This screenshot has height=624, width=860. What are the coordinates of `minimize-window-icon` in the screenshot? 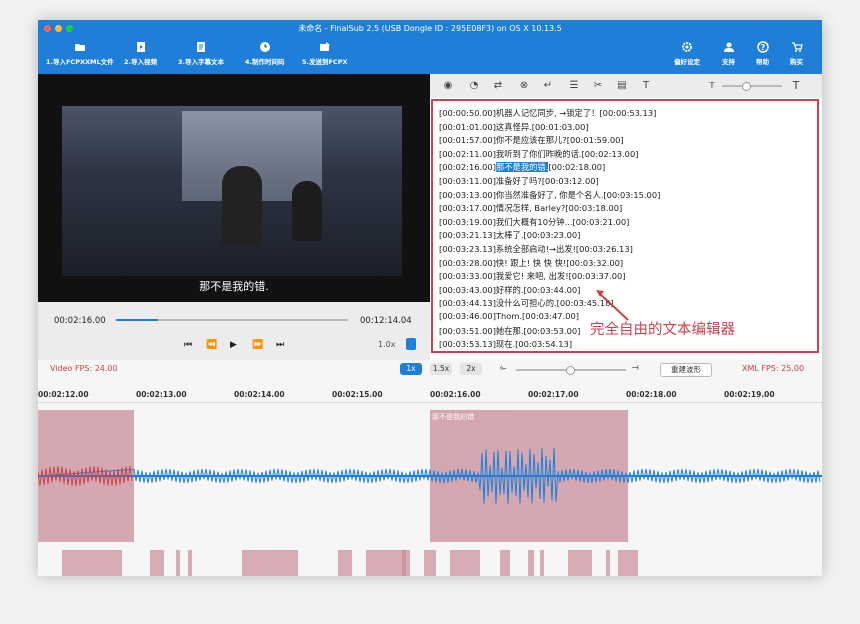 It's located at (58, 28).